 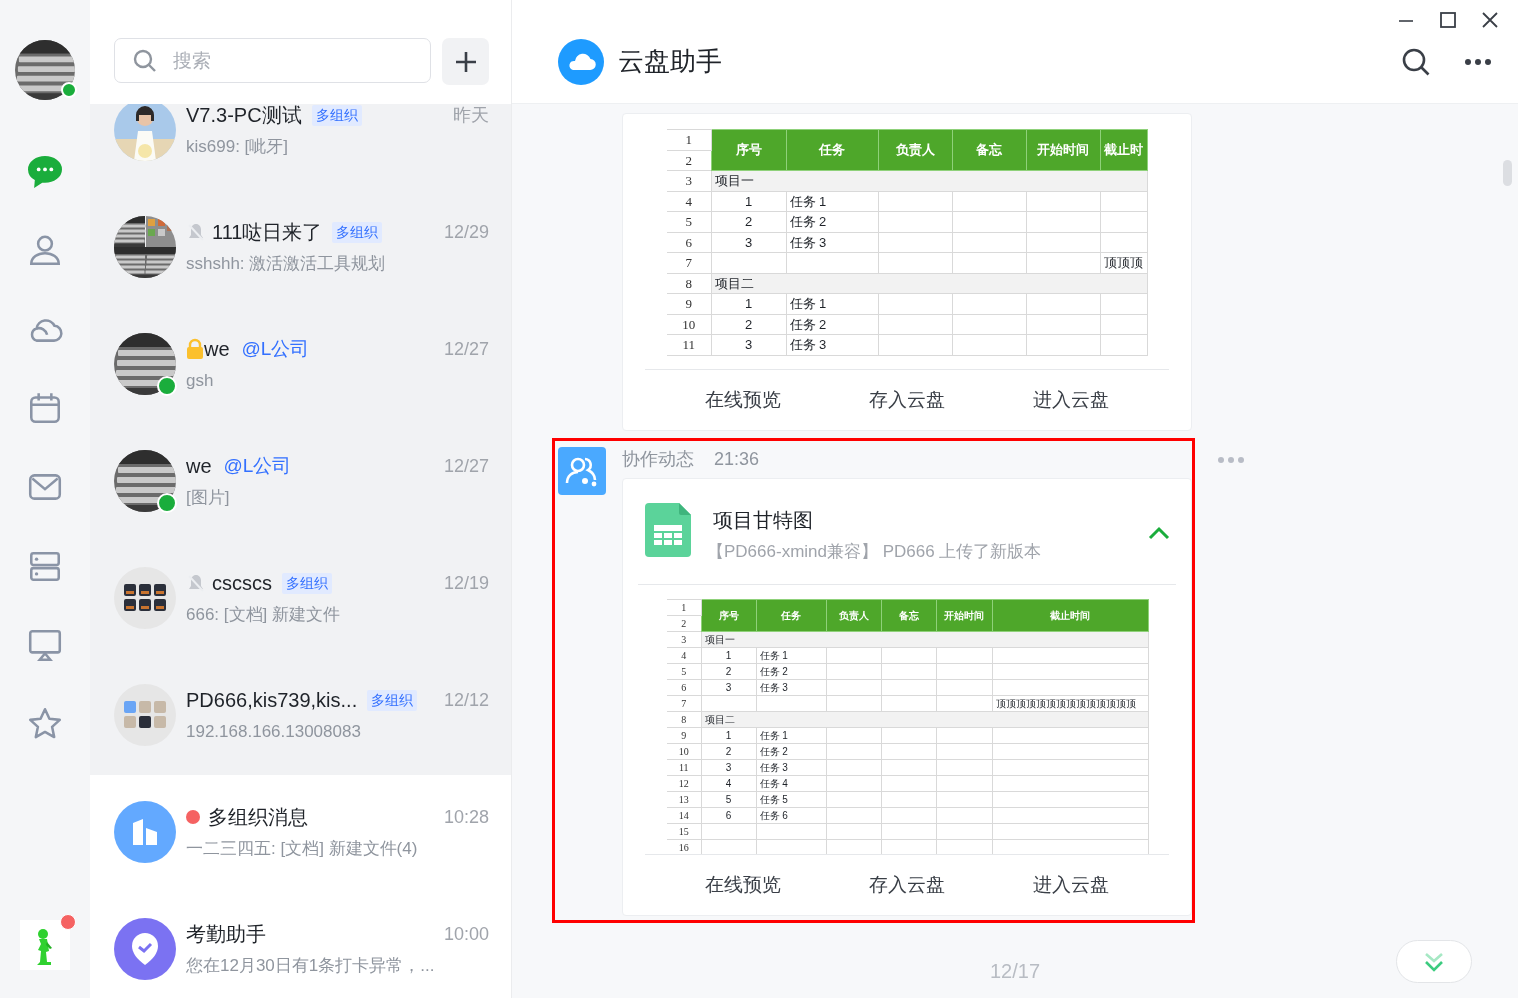 What do you see at coordinates (471, 115) in the screenshot?
I see `timestamp: 昨天` at bounding box center [471, 115].